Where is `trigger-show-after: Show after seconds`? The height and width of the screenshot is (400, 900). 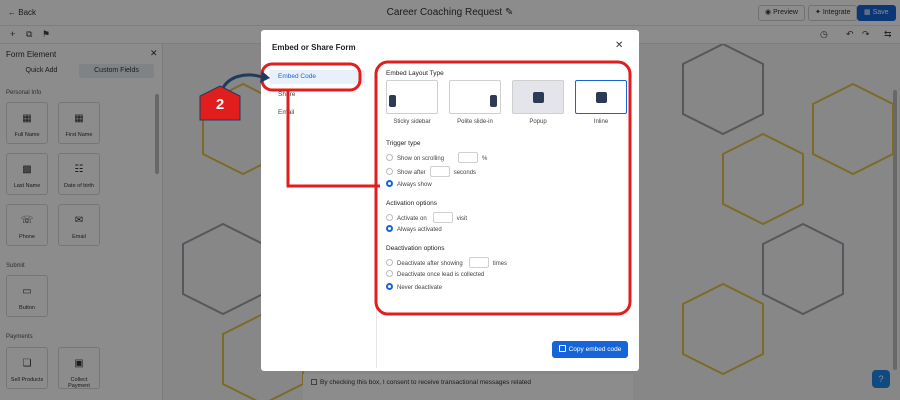 trigger-show-after: Show after seconds is located at coordinates (431, 172).